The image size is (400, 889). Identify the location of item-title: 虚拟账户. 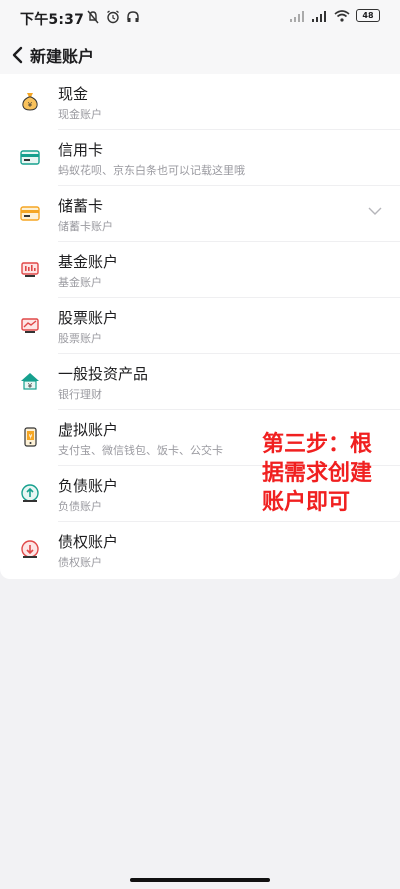
(88, 430).